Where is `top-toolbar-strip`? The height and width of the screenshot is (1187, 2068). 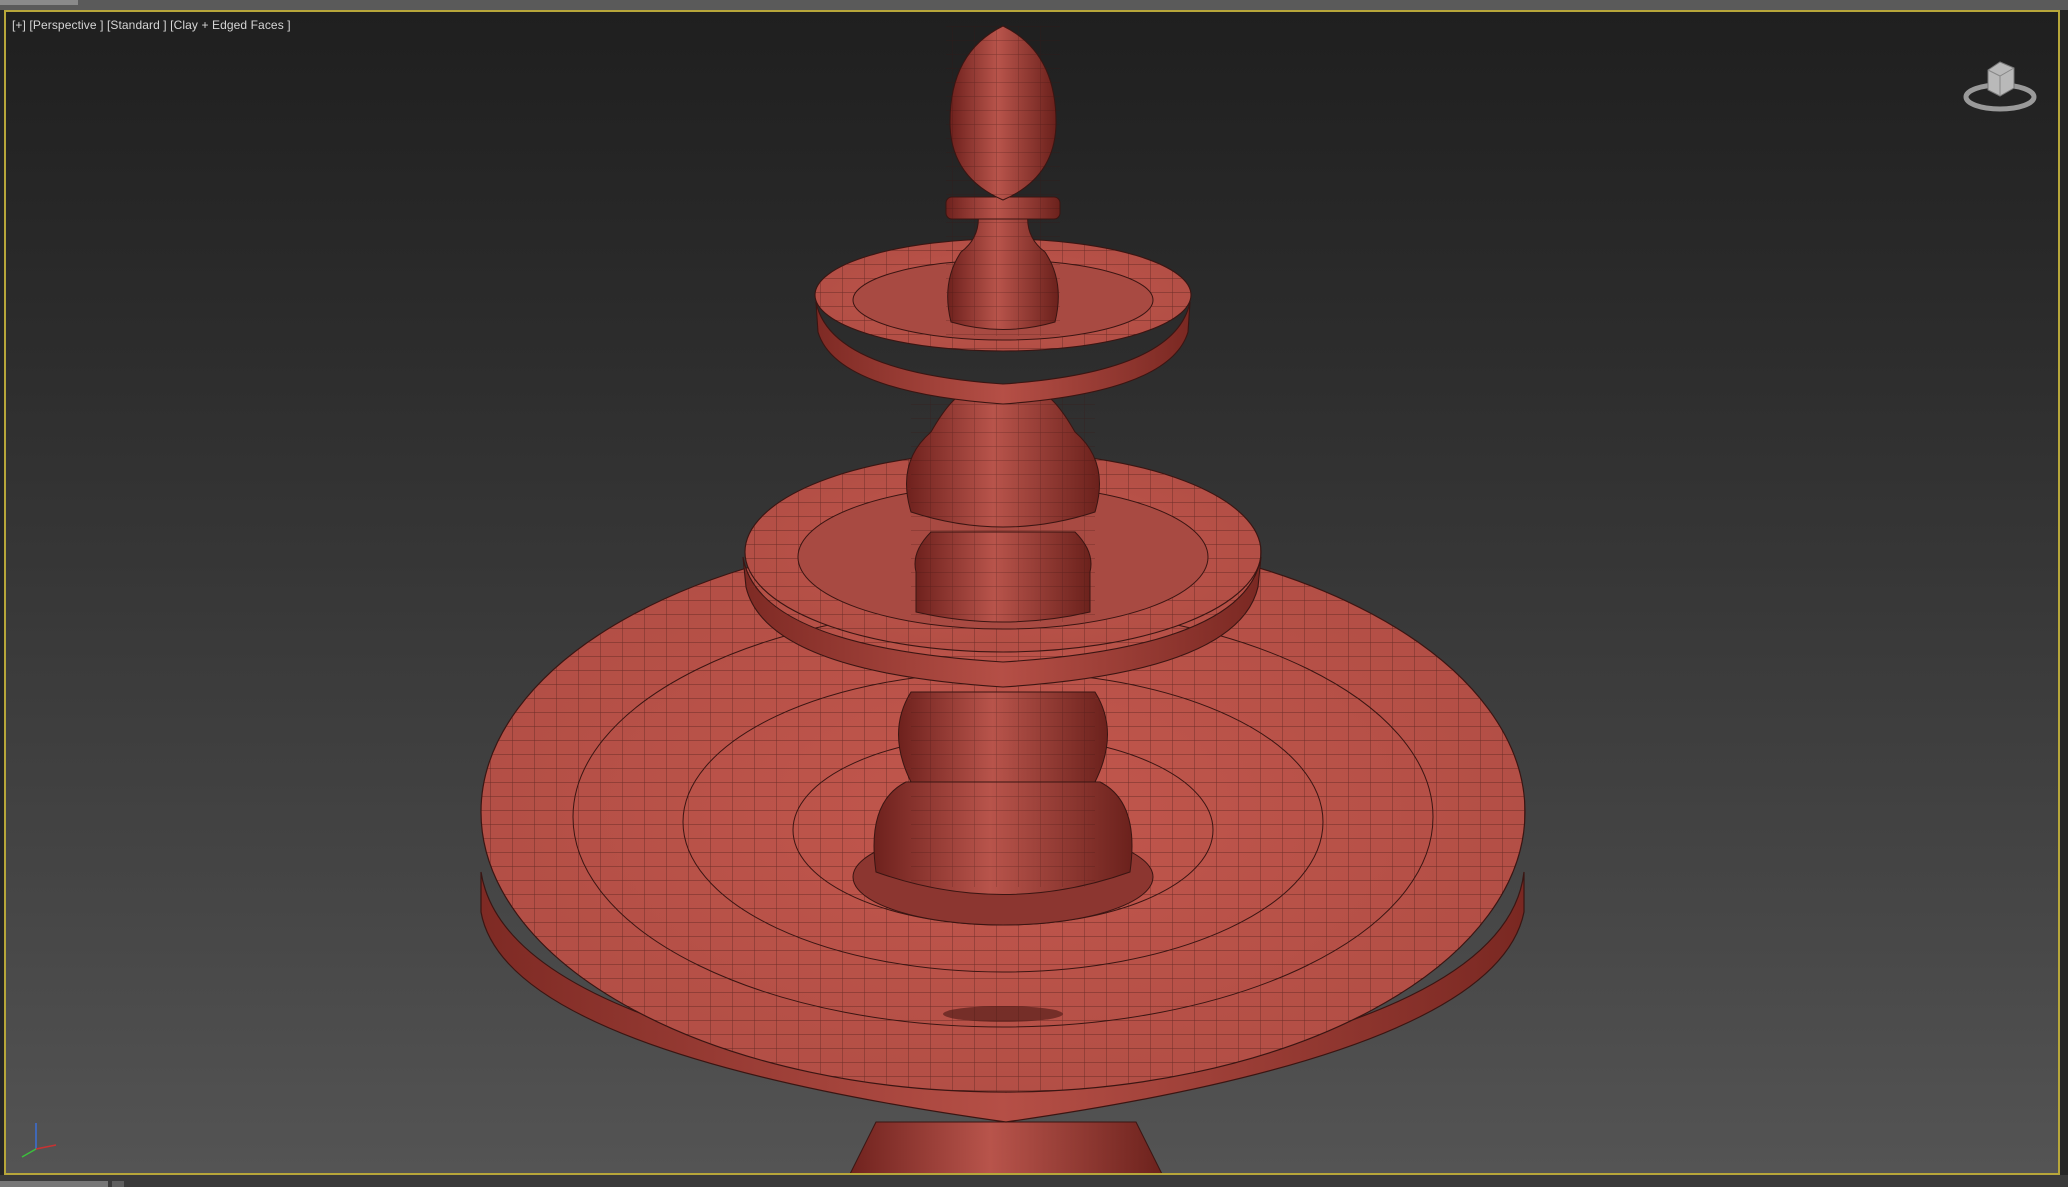 top-toolbar-strip is located at coordinates (1034, 5).